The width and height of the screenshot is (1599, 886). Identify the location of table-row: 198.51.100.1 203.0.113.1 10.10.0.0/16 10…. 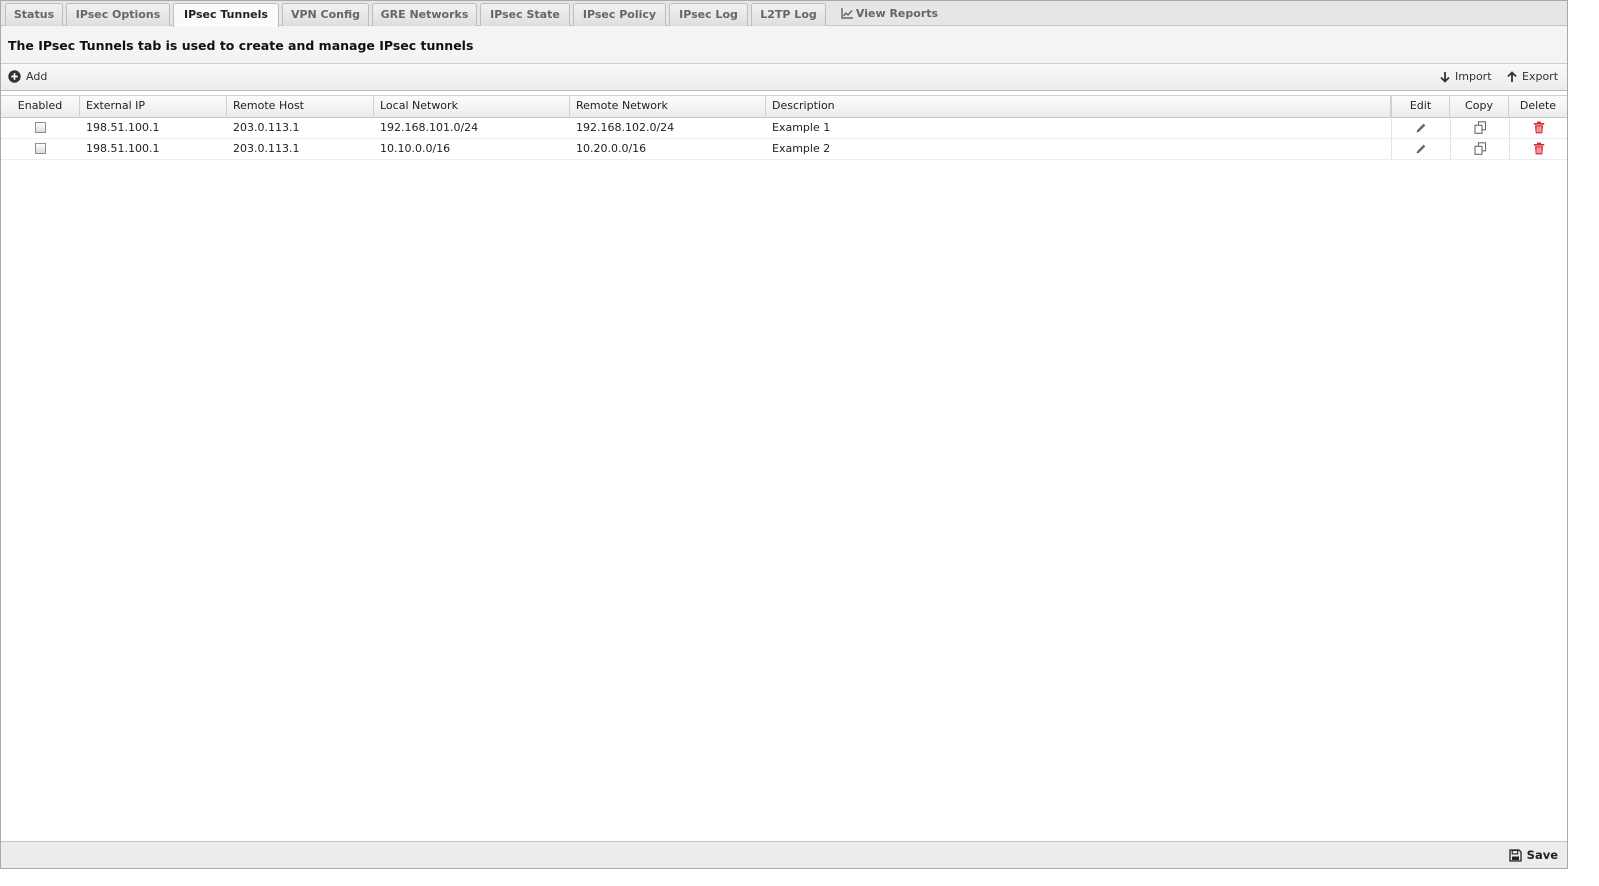
(784, 149).